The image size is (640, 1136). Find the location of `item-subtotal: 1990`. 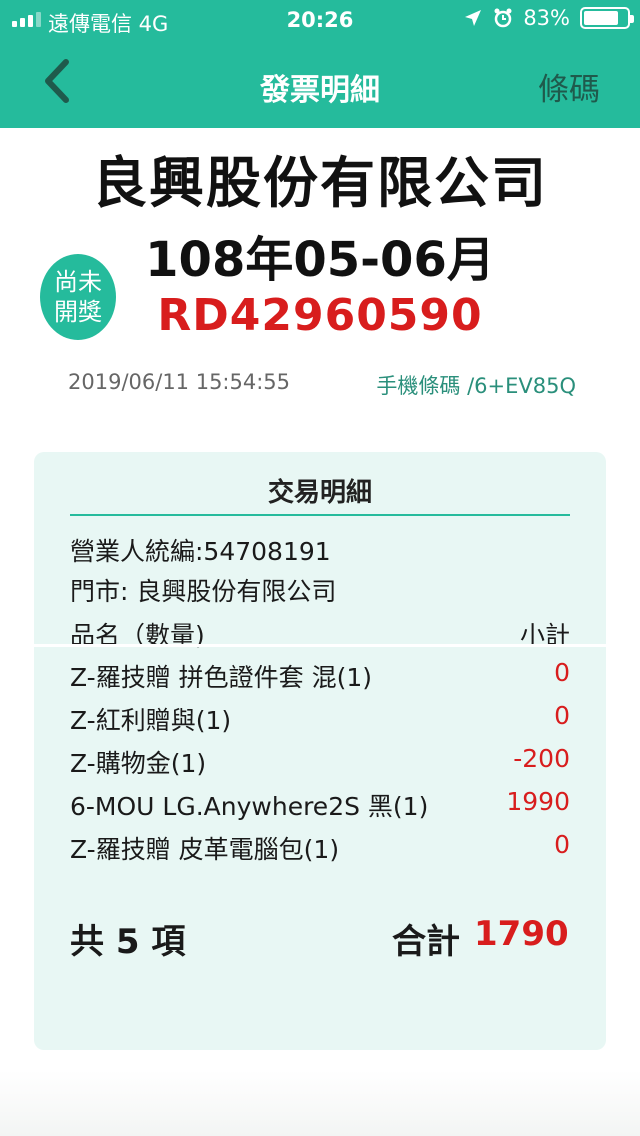

item-subtotal: 1990 is located at coordinates (538, 801).